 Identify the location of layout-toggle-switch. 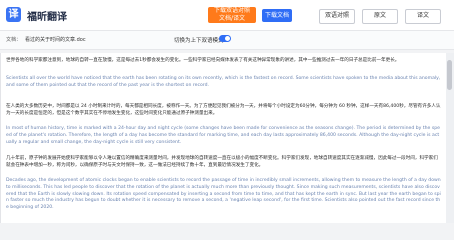
(225, 38).